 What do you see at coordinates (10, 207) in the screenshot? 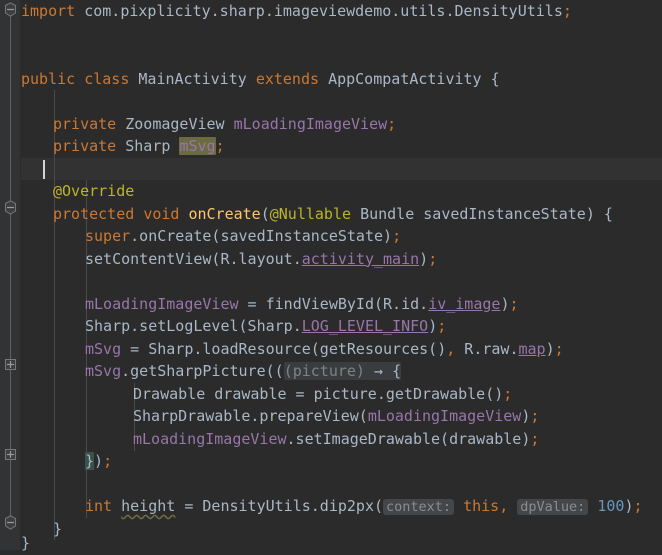
I see `fold-class-collapse` at bounding box center [10, 207].